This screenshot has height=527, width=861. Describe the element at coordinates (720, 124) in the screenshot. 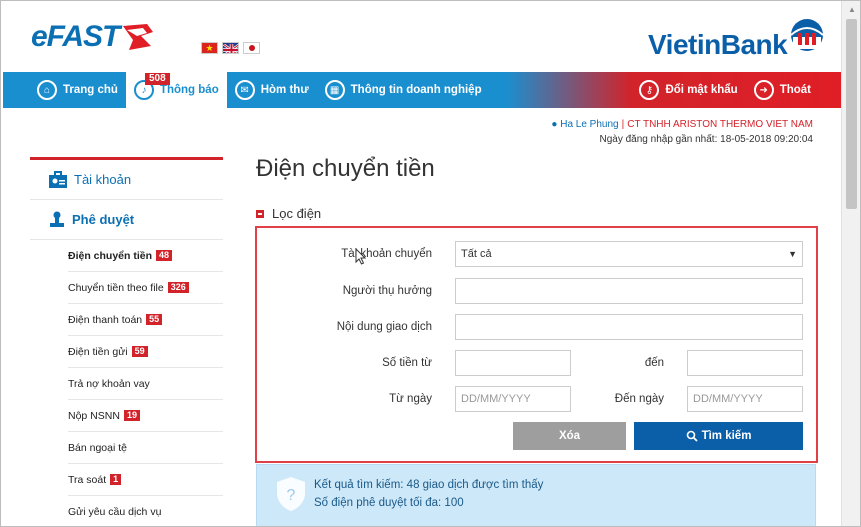

I see `company-name: CT TNHH ARISTON THERMO VIET NAM` at that location.